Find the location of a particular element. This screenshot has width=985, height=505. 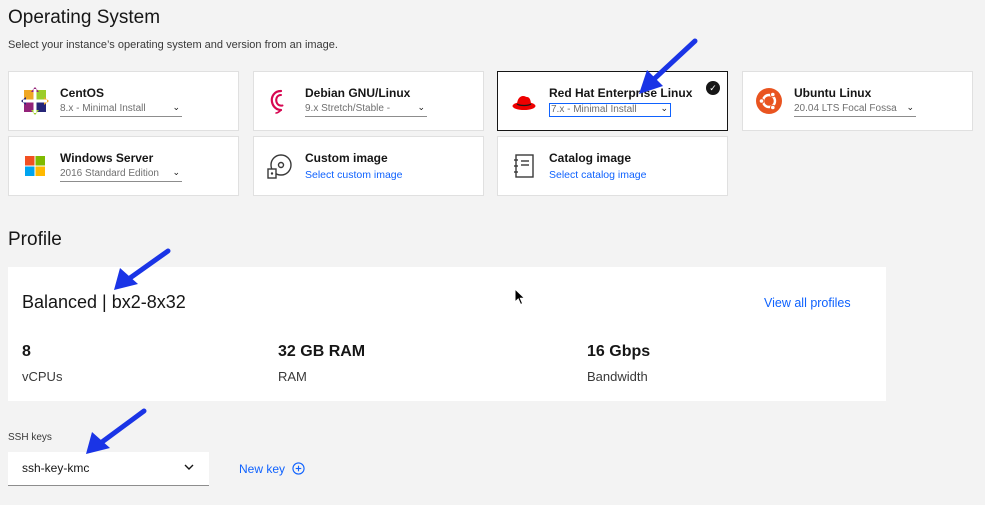

ssh-keys-label: SSH keys is located at coordinates (30, 437).